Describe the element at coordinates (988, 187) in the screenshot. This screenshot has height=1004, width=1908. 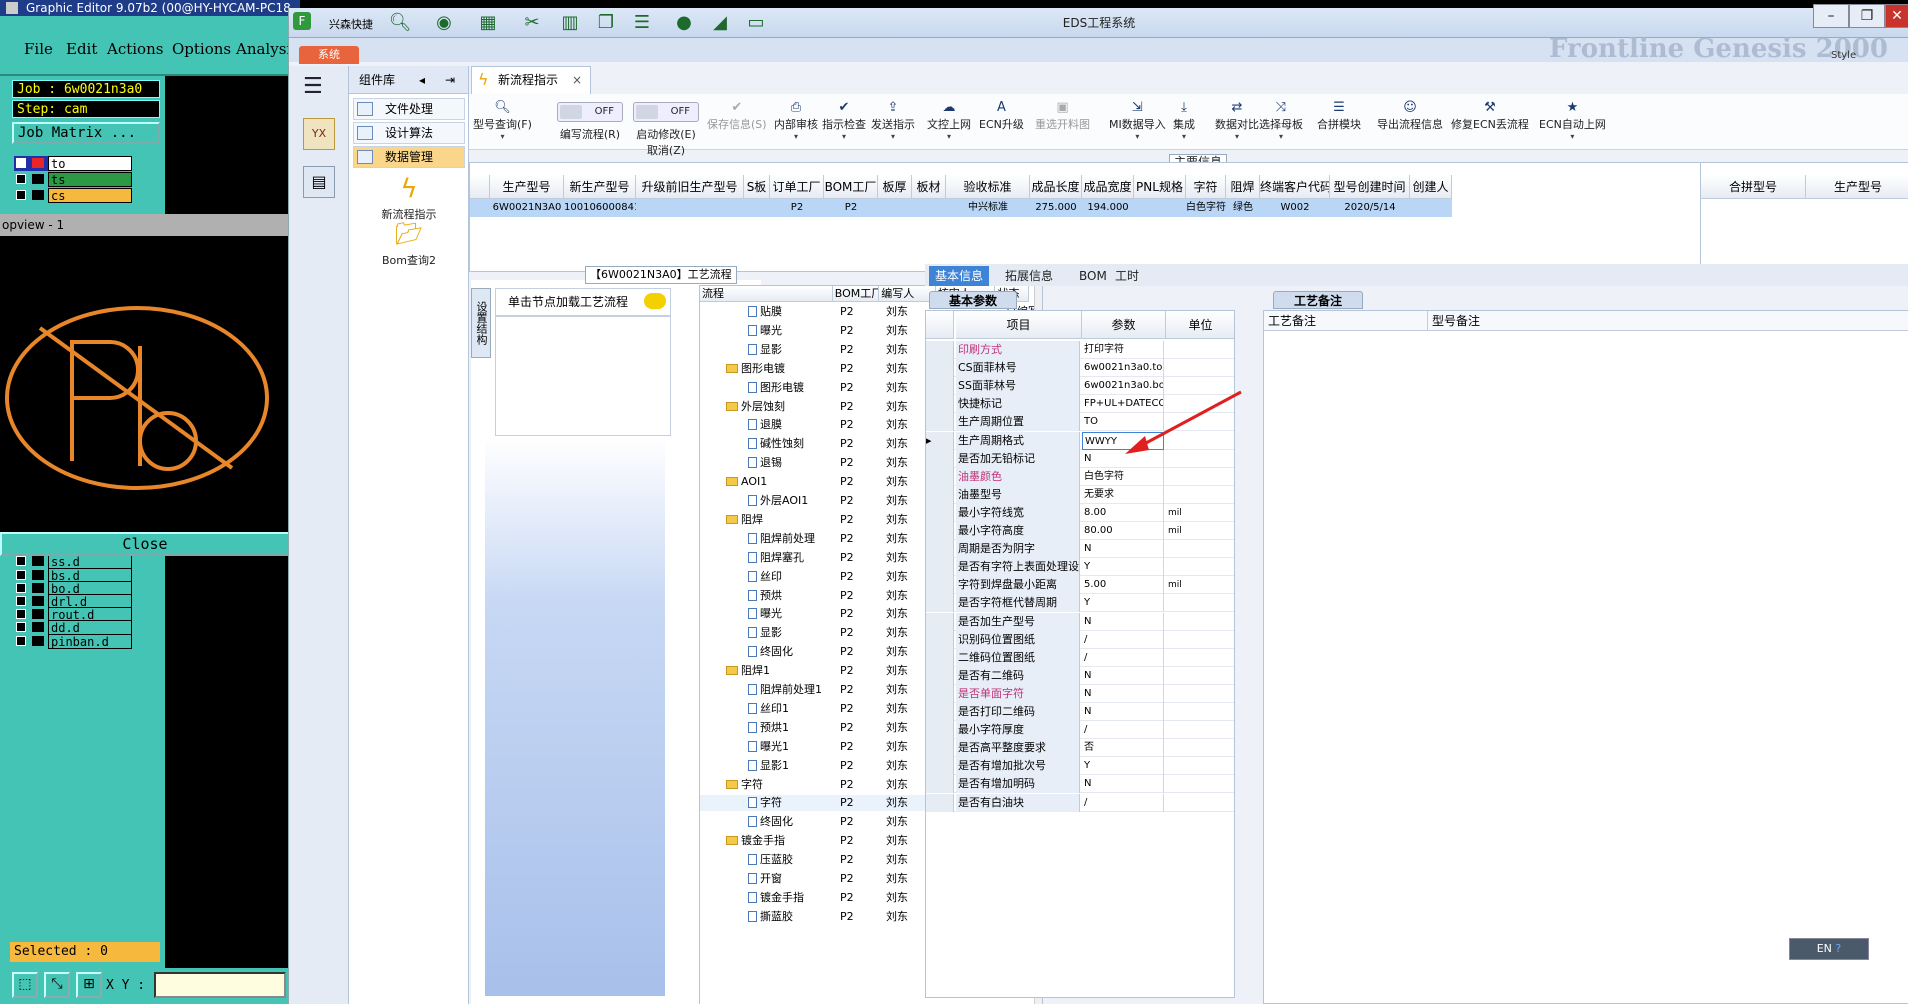
I see `column-header: 验收标准` at that location.